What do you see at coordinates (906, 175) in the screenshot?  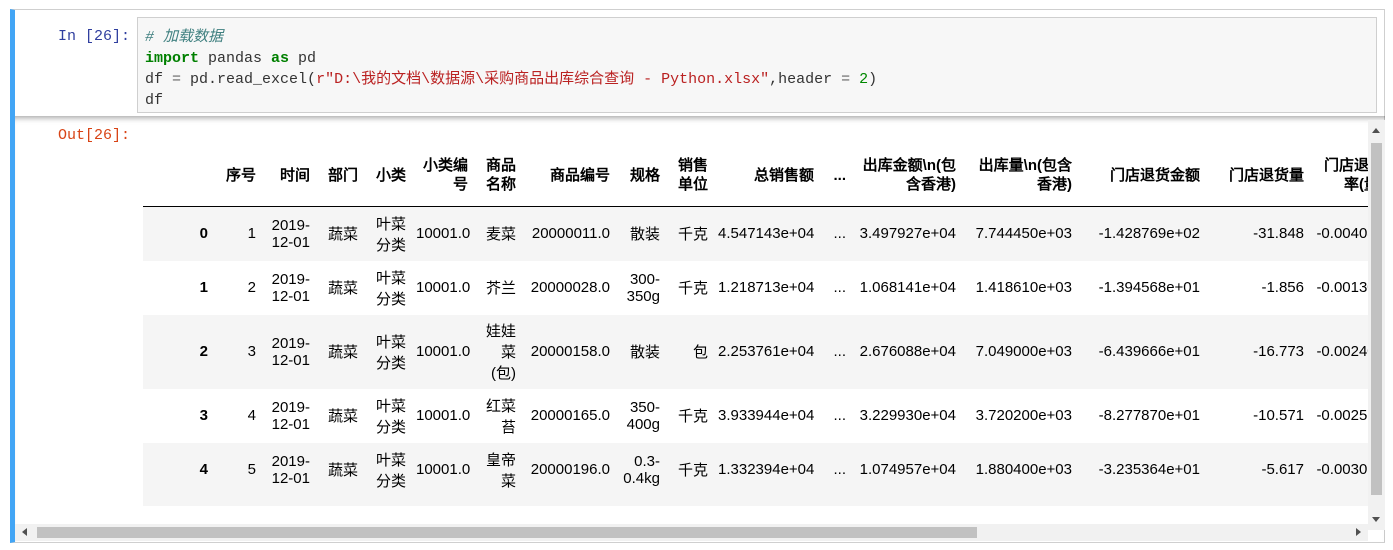 I see `column-header: 出库金额\n(包含香港)` at bounding box center [906, 175].